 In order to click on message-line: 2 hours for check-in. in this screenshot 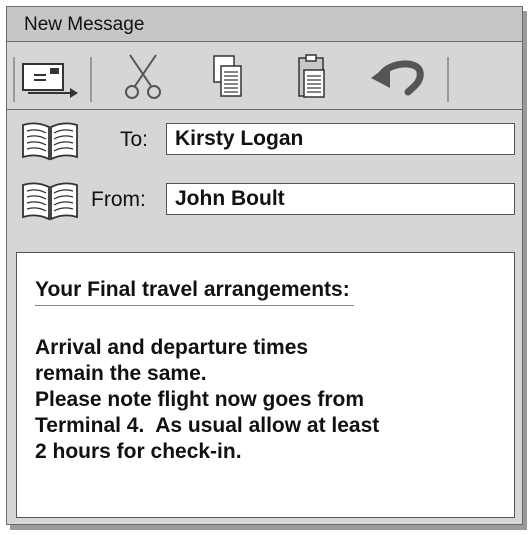, I will do `click(138, 451)`.